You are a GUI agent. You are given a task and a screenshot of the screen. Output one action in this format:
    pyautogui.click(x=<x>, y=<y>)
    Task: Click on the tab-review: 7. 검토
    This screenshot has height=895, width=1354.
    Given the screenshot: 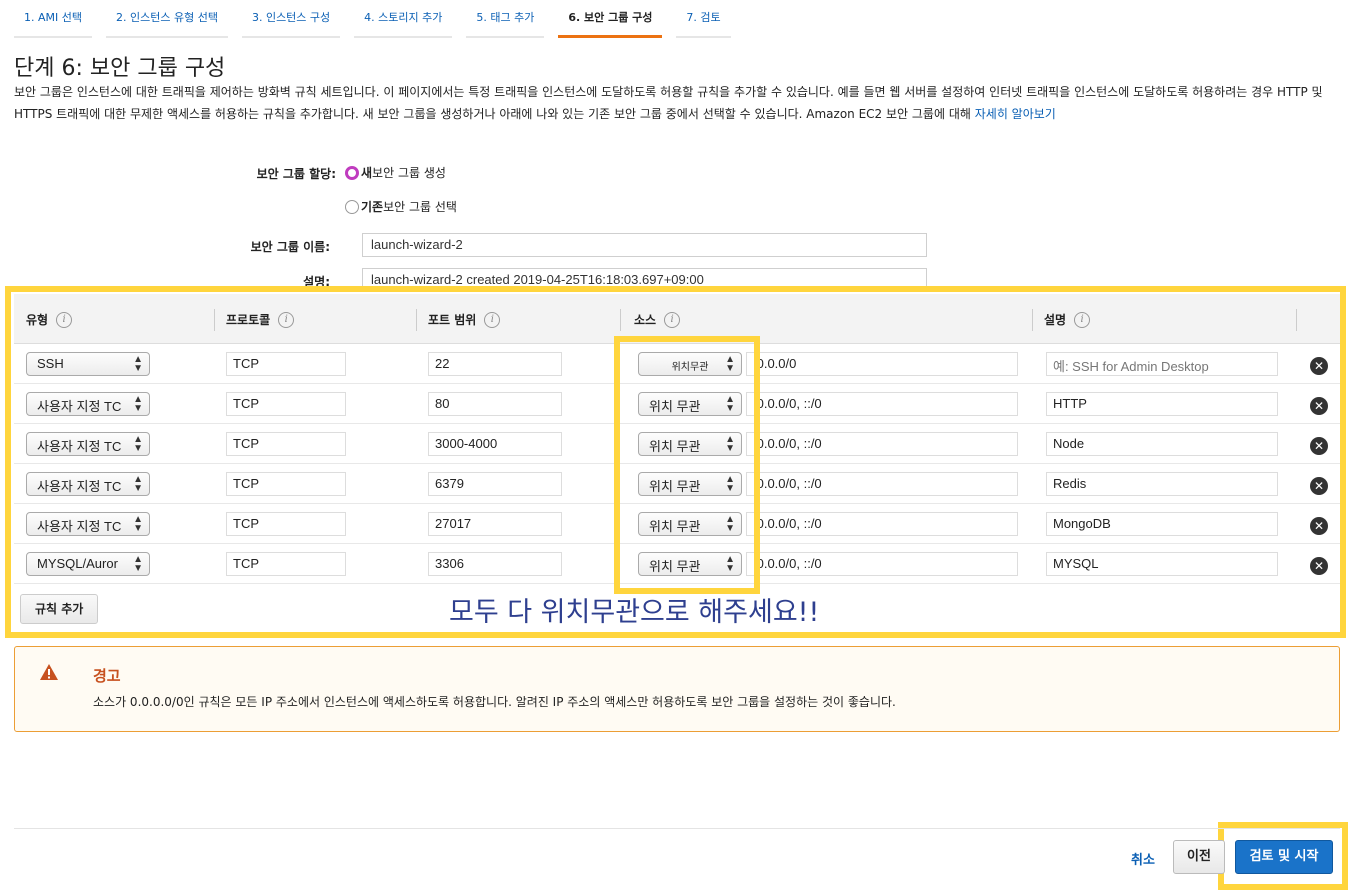 What is the action you would take?
    pyautogui.click(x=703, y=19)
    